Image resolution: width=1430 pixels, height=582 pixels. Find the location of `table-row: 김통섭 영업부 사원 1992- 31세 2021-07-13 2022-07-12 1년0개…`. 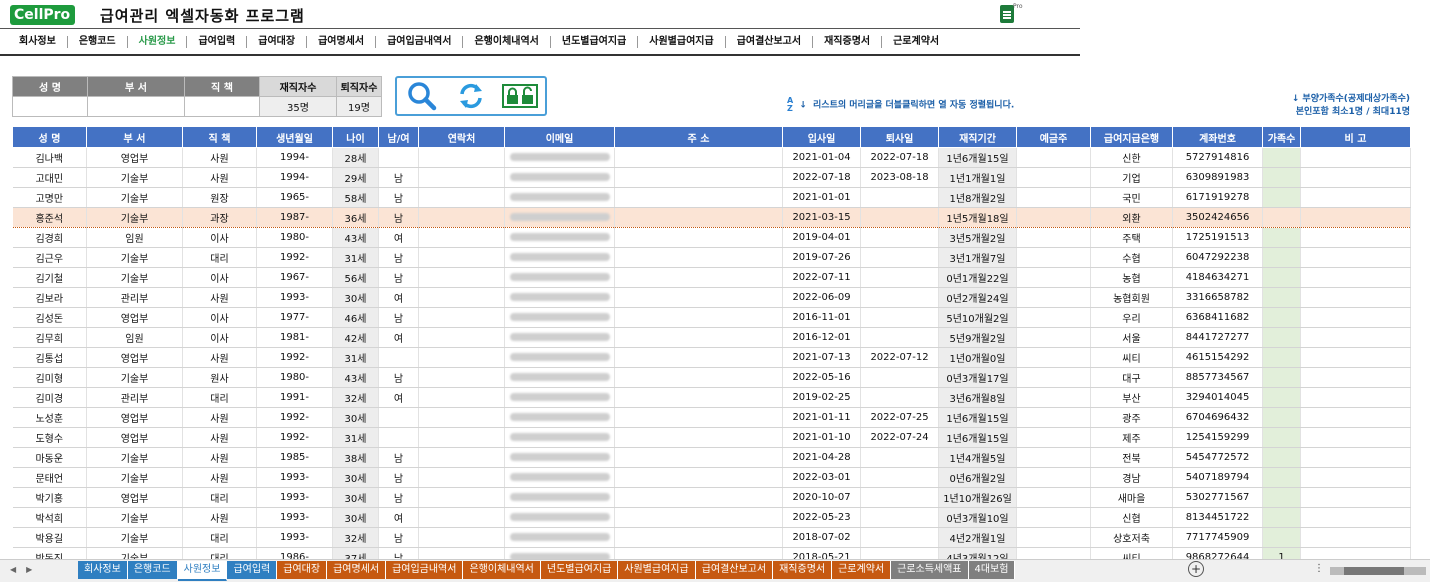

table-row: 김통섭 영업부 사원 1992- 31세 2021-07-13 2022-07-12 1년0개… is located at coordinates (711, 357).